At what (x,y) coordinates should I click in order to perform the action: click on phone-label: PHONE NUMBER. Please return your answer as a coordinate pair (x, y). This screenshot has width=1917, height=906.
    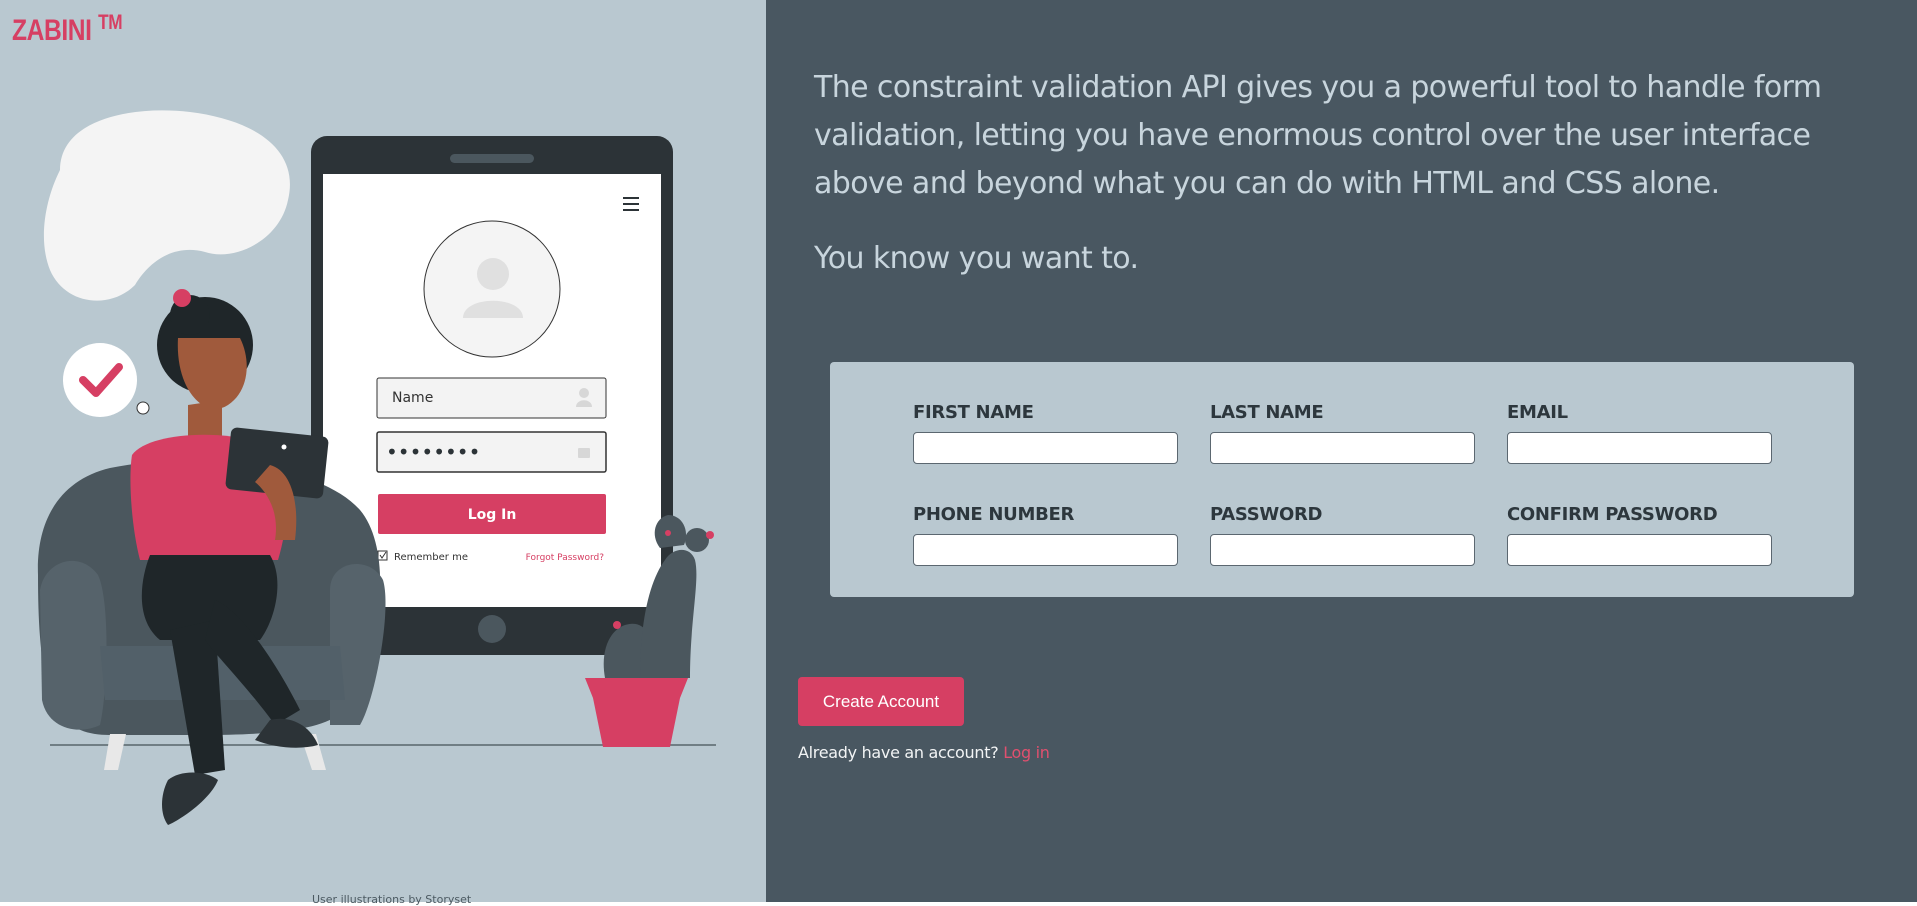
    Looking at the image, I should click on (994, 514).